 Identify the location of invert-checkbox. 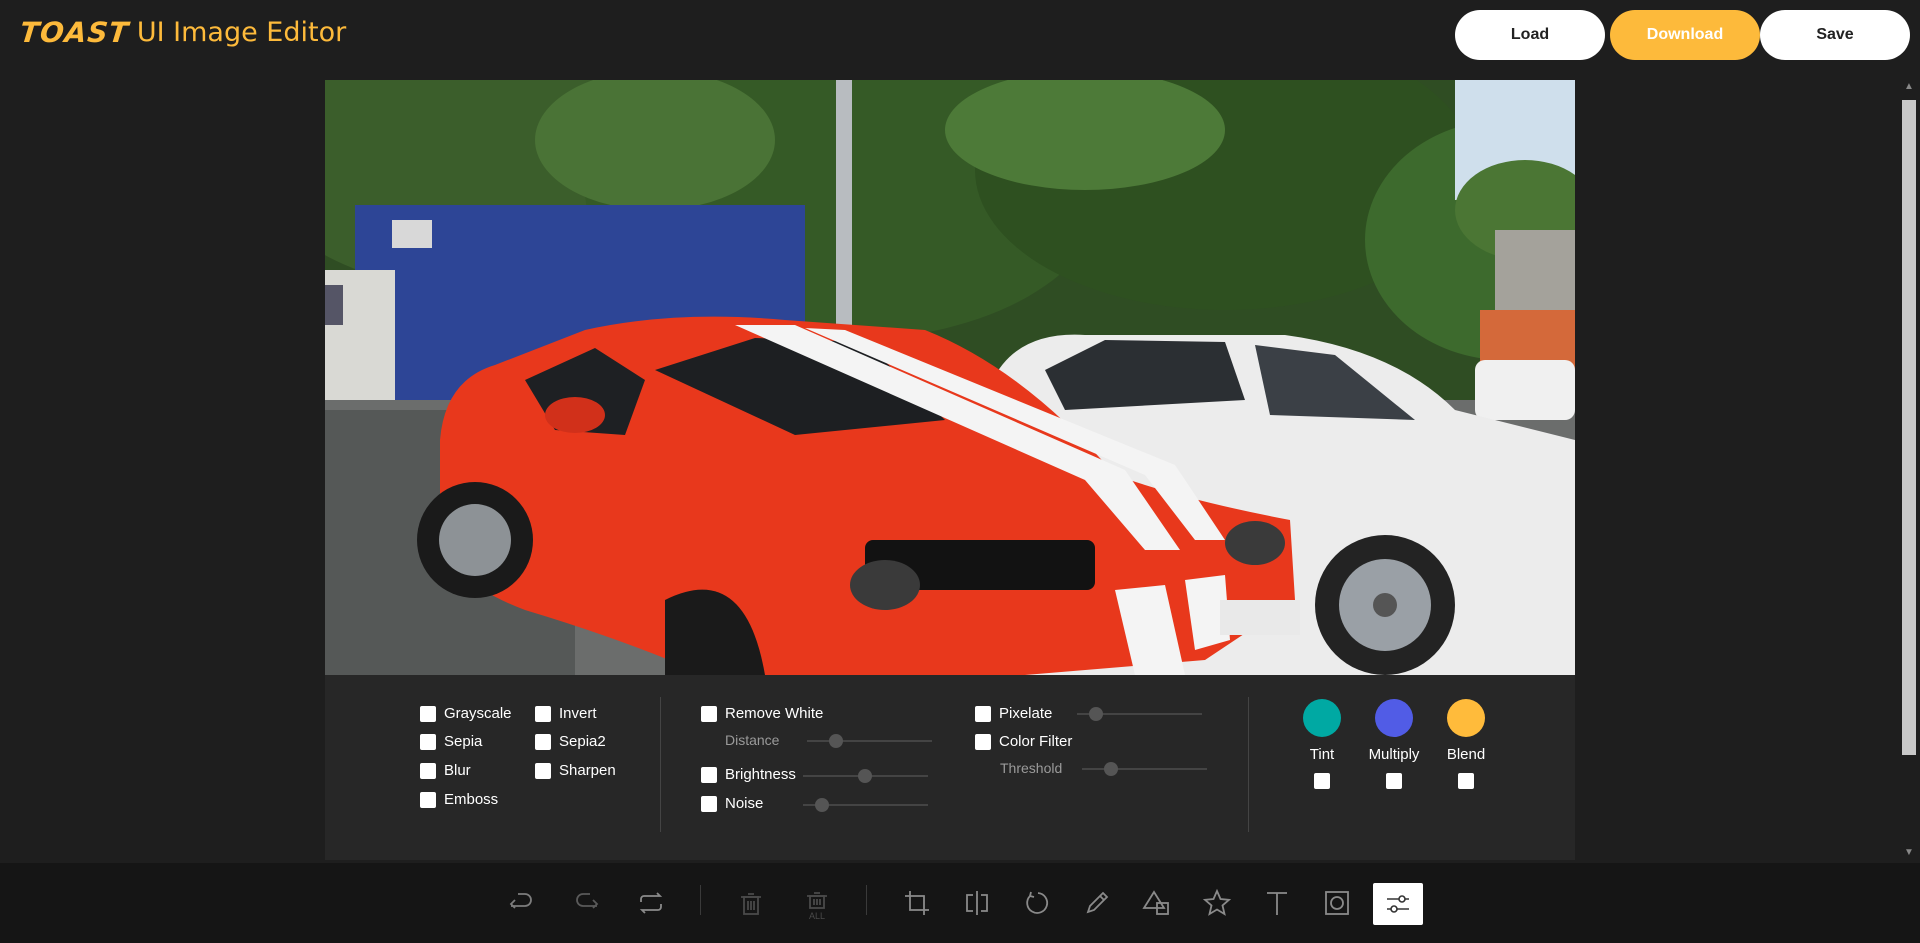
(543, 713).